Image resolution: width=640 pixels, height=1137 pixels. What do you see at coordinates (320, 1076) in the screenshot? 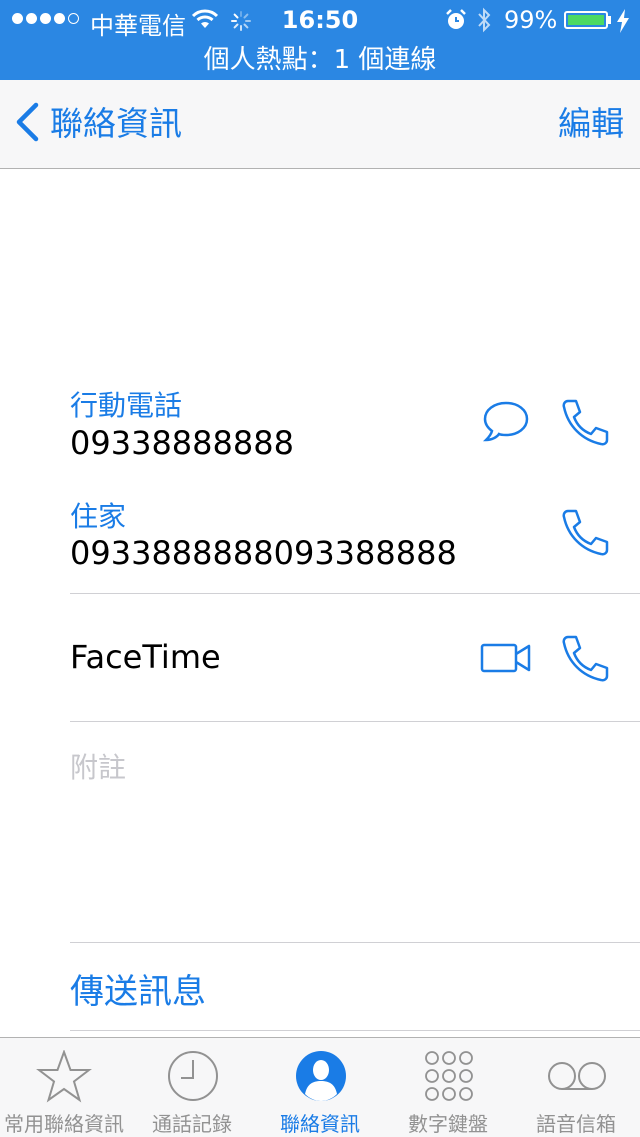
I see `contacts-icon` at bounding box center [320, 1076].